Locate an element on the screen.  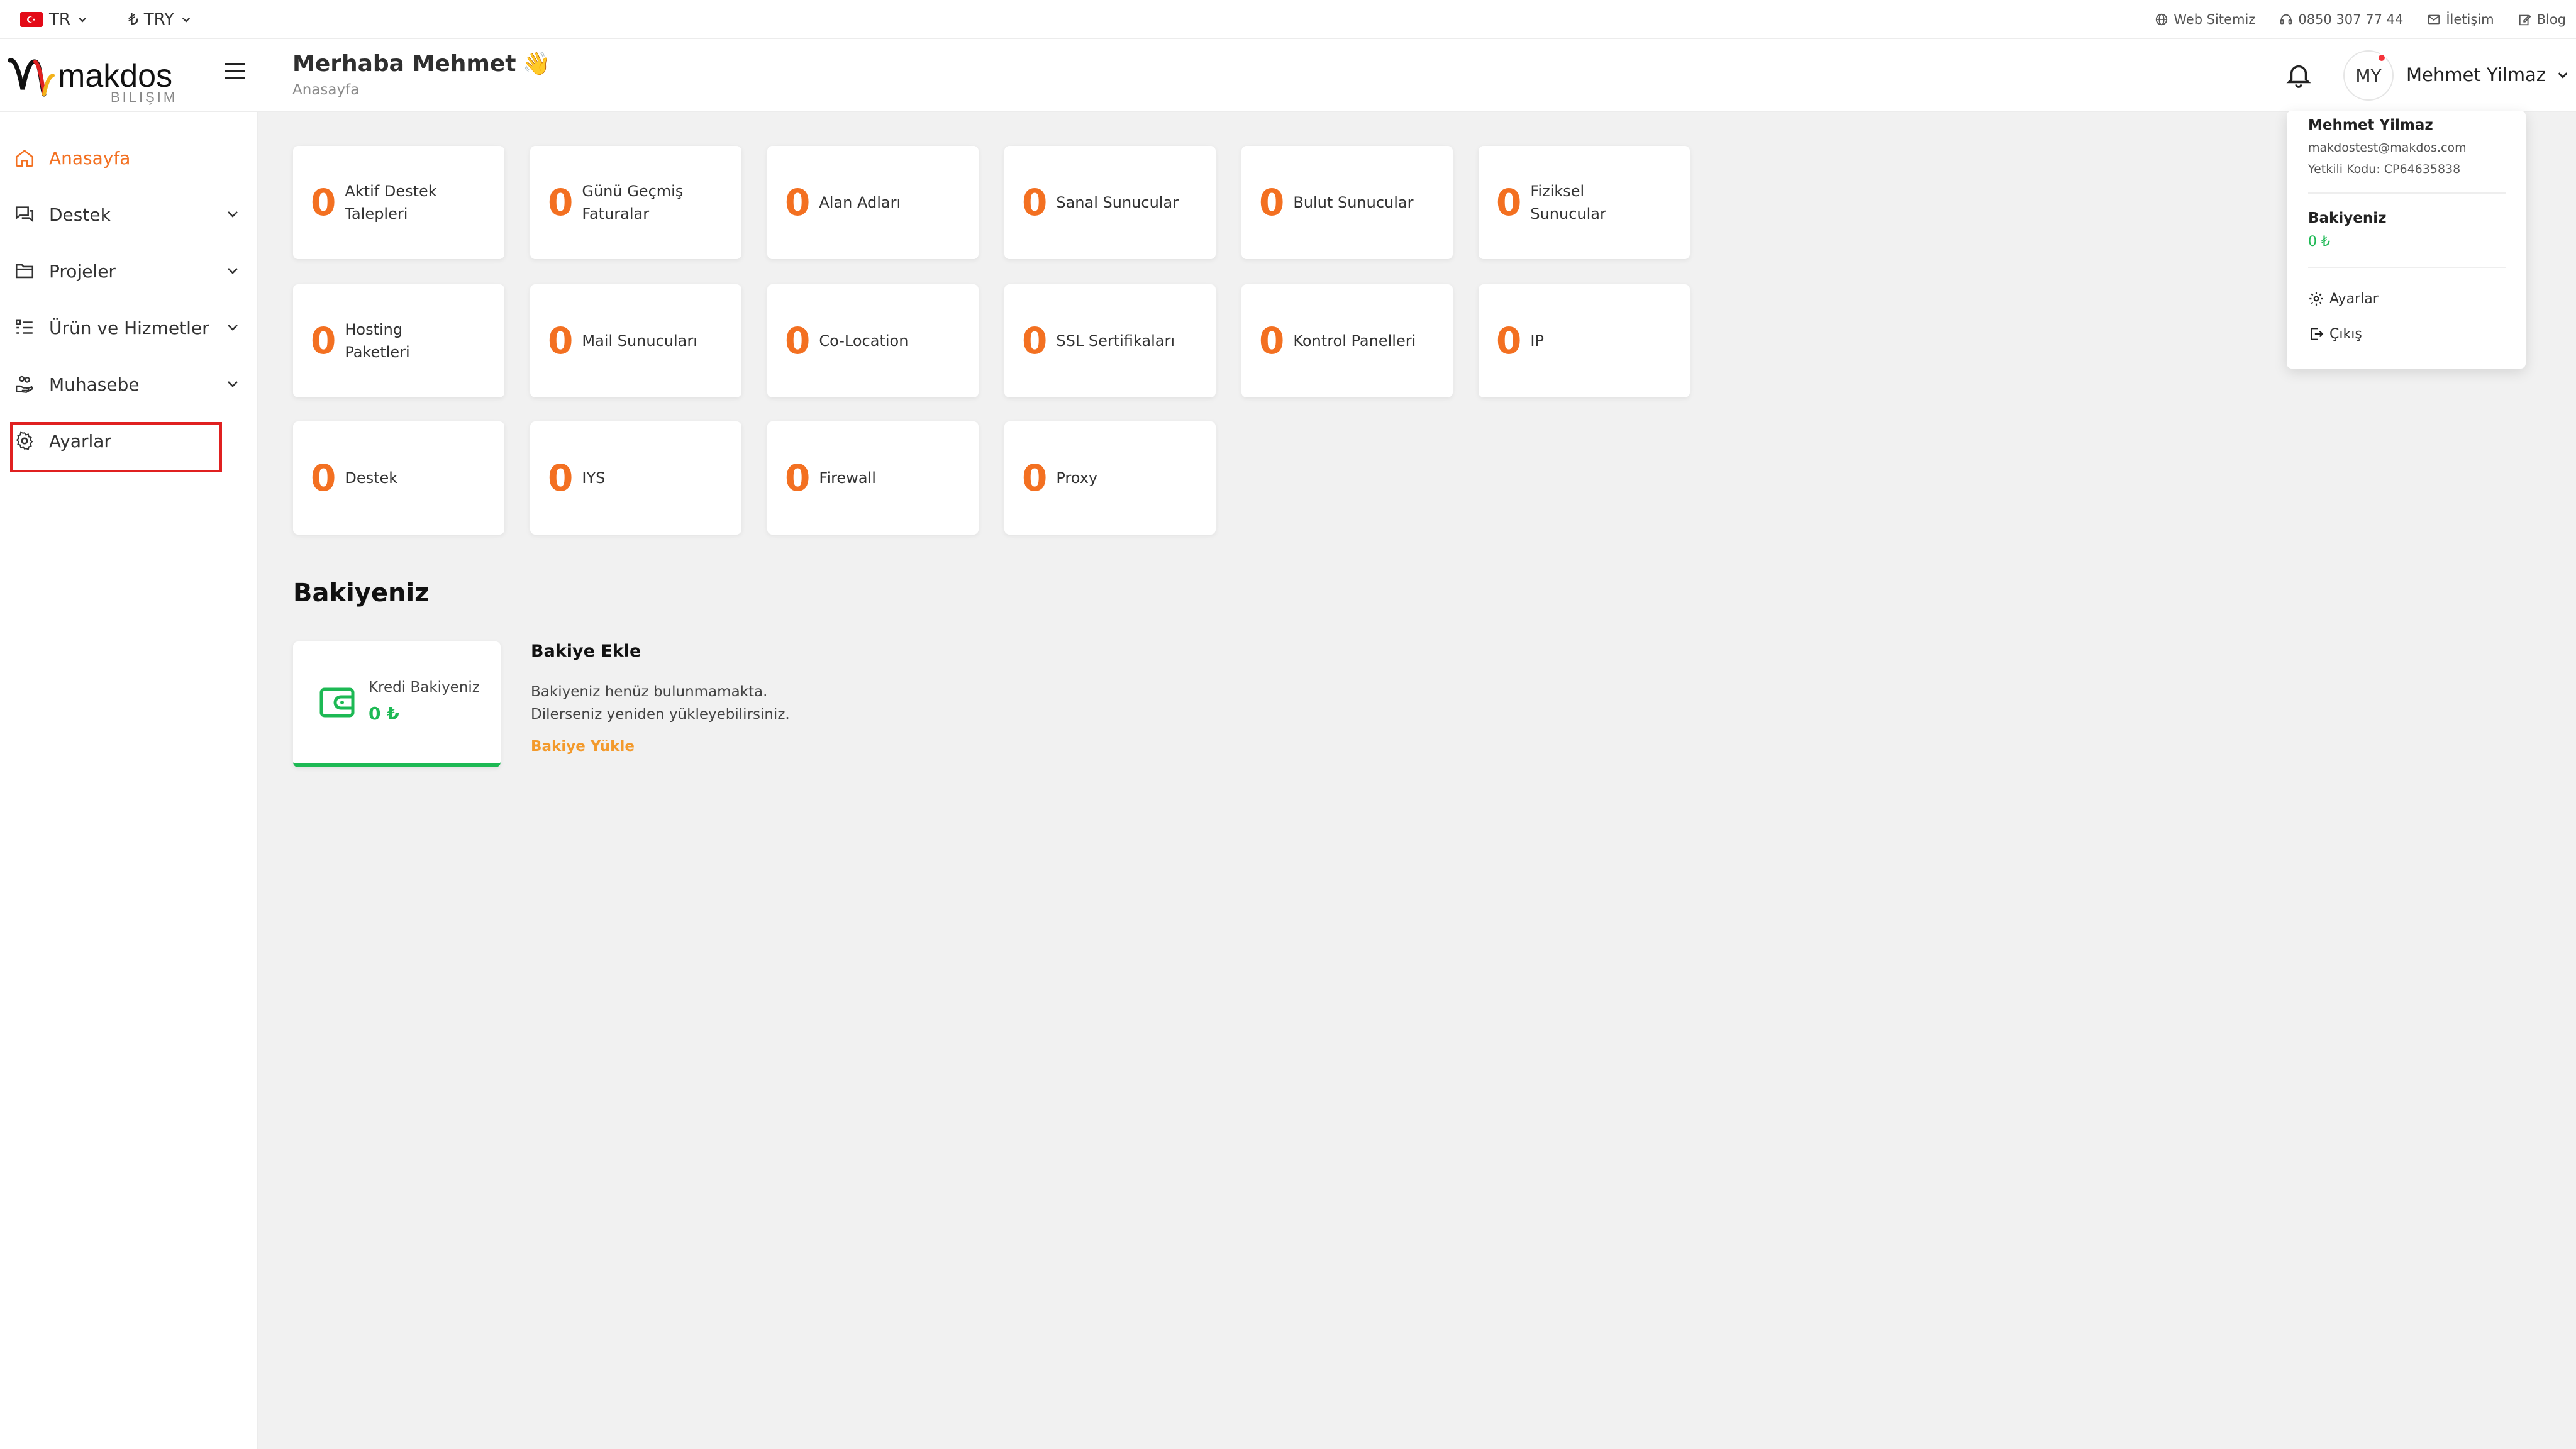
hand-coins-icon is located at coordinates (24, 384).